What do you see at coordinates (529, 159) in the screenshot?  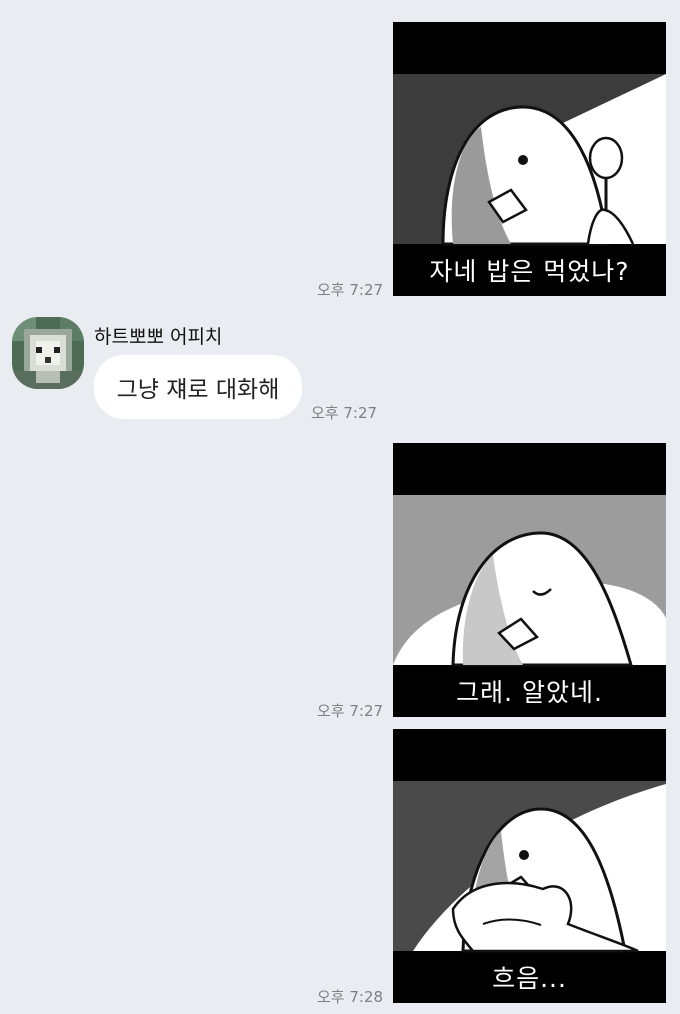 I see `sticker-message: 자네 밥은 먹었나?` at bounding box center [529, 159].